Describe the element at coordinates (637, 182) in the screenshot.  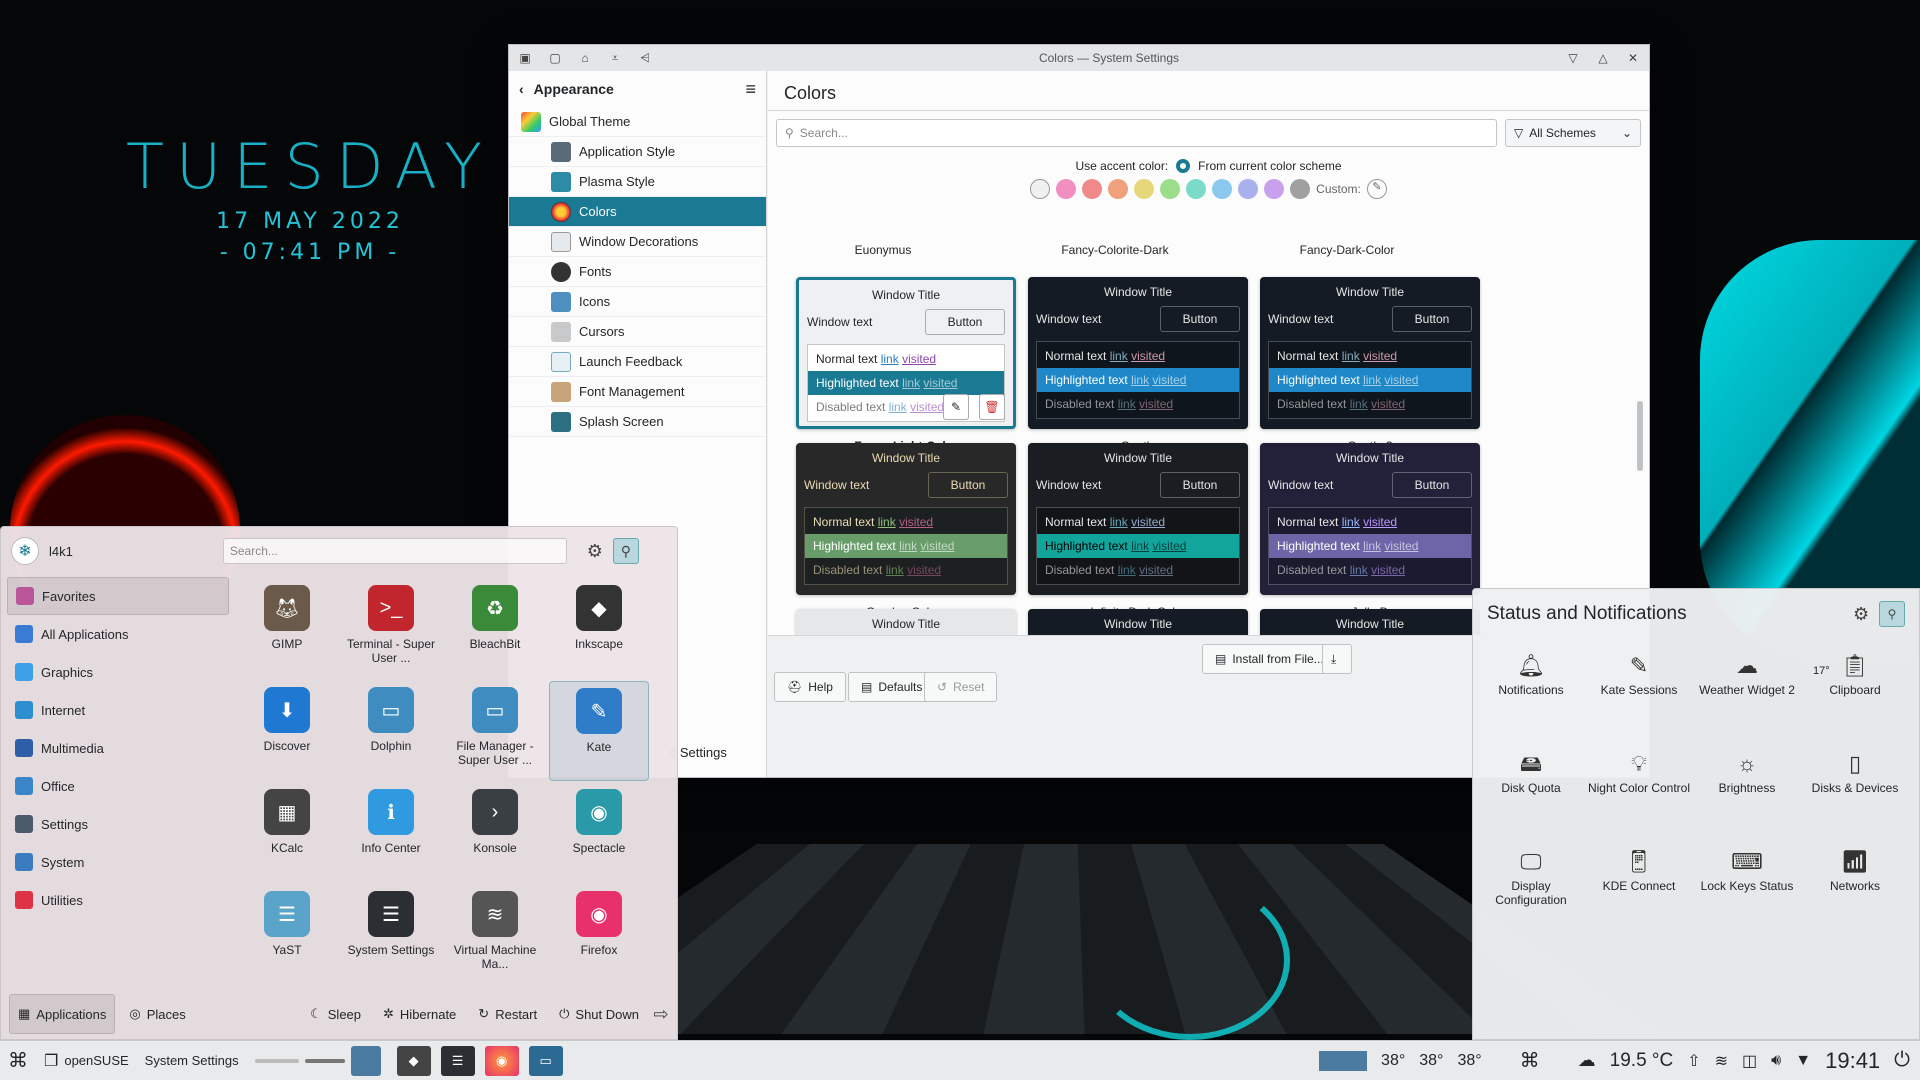
I see `sidebar-item-plasma-style: Plasma Style` at that location.